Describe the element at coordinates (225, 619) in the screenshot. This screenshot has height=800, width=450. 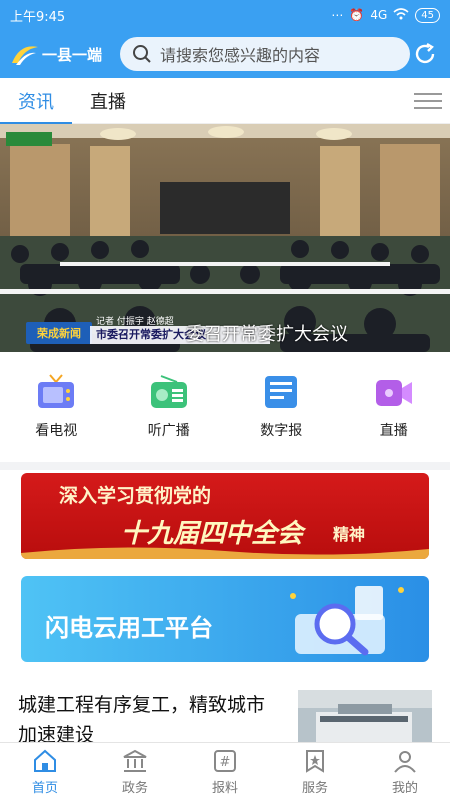
I see `job-platform-banner: 闪电云用工平台` at that location.